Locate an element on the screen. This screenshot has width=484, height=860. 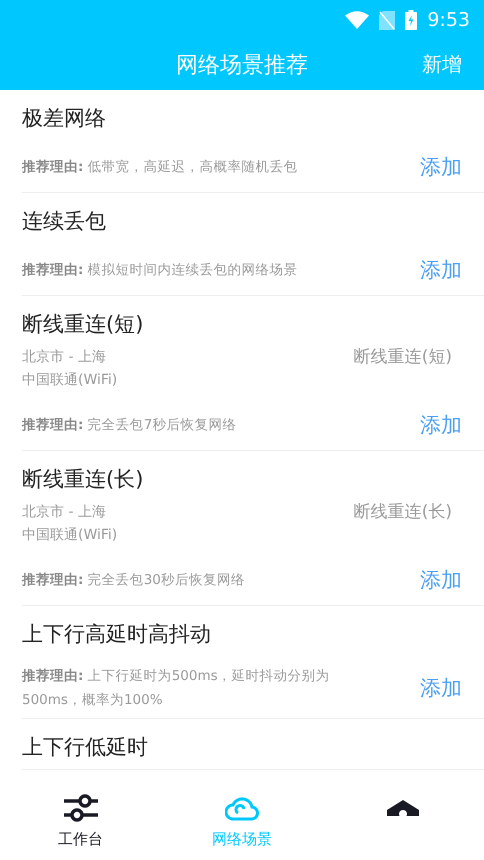
recommend-reason: 推荐理由: 完全丢包30秒后恢复网络 is located at coordinates (133, 580).